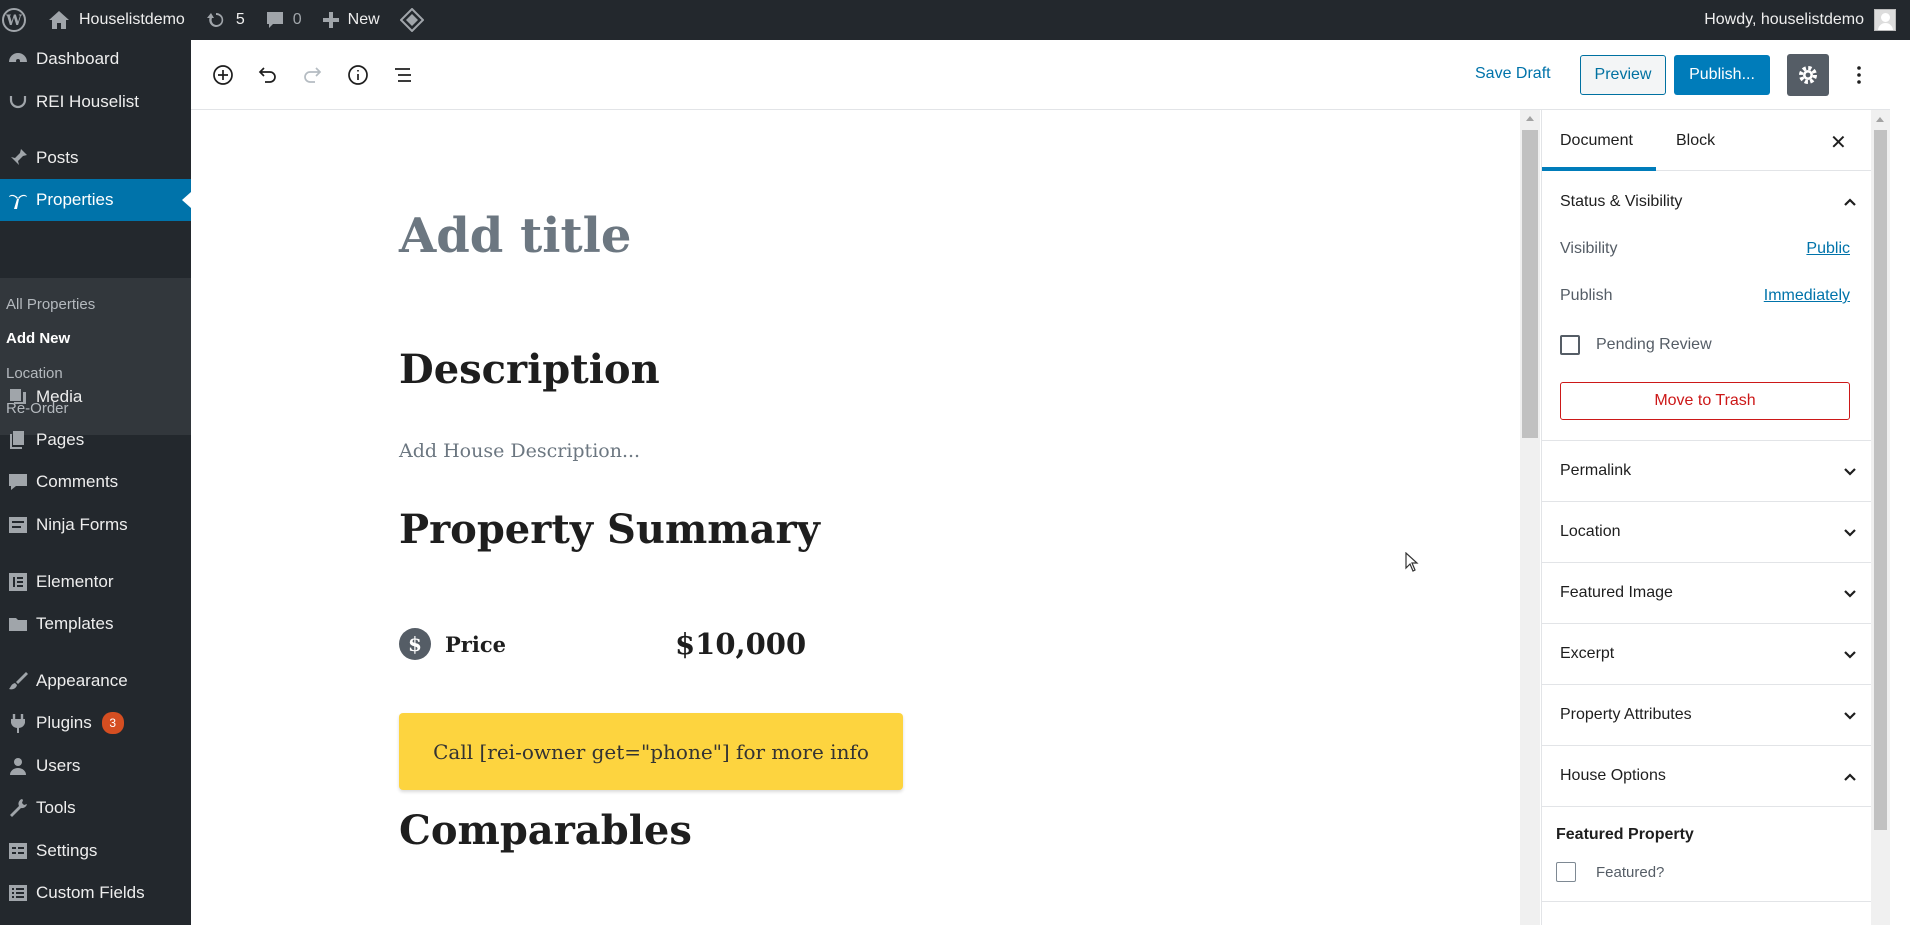 Image resolution: width=1910 pixels, height=925 pixels. Describe the element at coordinates (95, 723) in the screenshot. I see `menu-item-plugins: Plugins 3` at that location.